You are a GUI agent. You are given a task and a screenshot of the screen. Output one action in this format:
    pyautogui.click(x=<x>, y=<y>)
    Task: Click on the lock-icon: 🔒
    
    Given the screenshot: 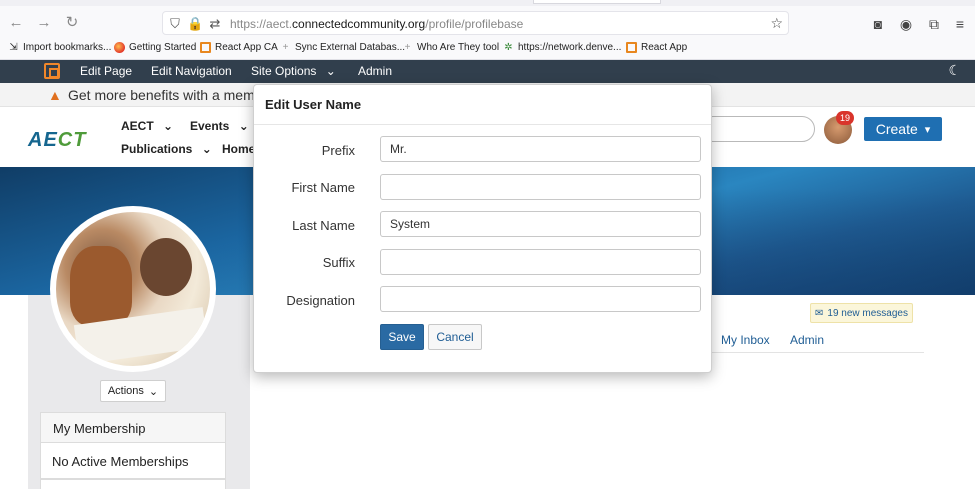 What is the action you would take?
    pyautogui.click(x=195, y=24)
    